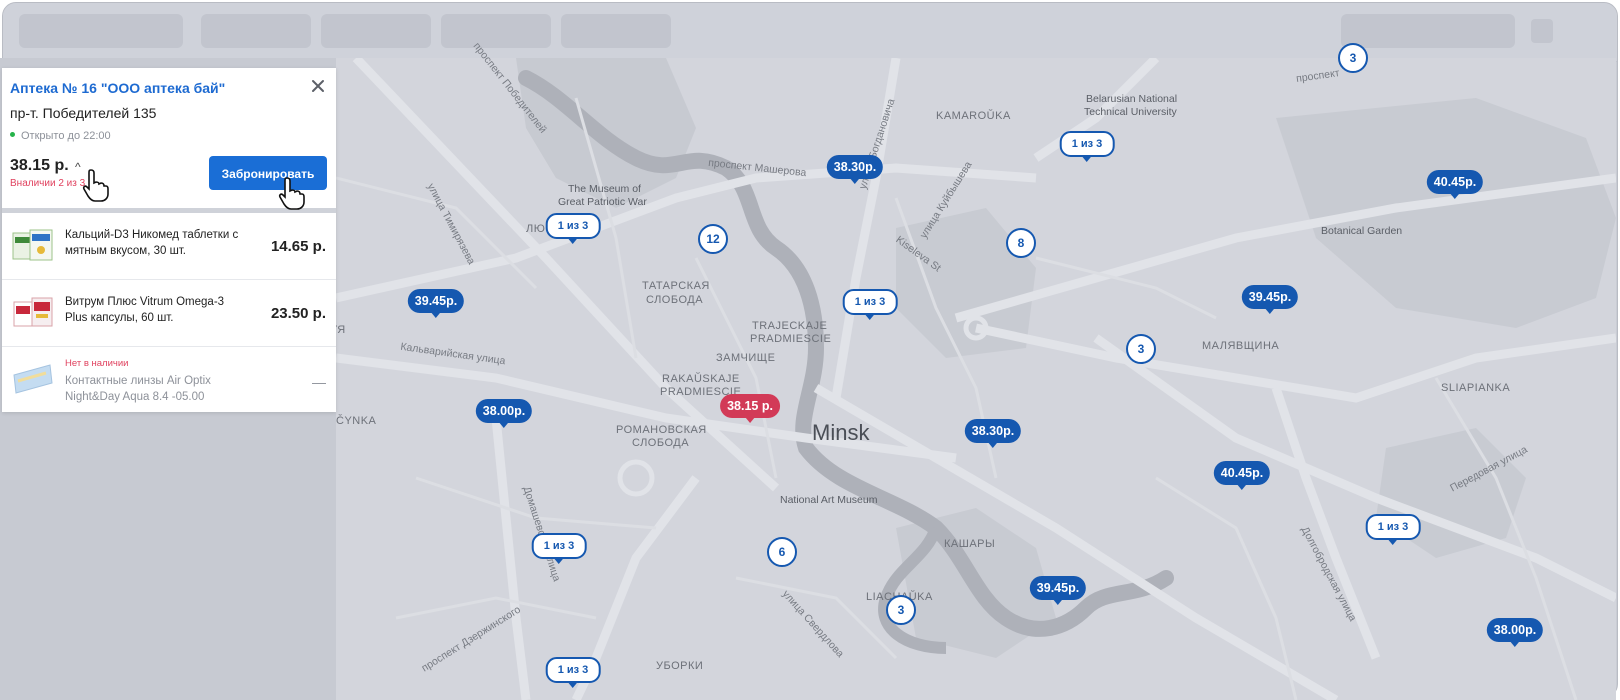 This screenshot has height=700, width=1620. I want to click on map-label: National Art Museum, so click(829, 500).